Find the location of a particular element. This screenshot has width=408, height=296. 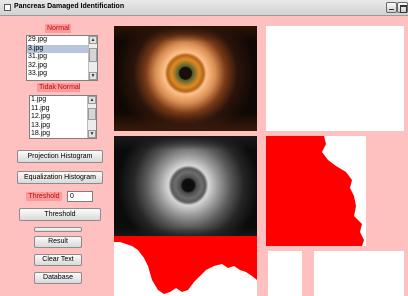

tidak-normal-listbox: 1.jpg 11.jpg 12.jpg 13.jpg 18.jpg ▲ ▼ is located at coordinates (63, 117).